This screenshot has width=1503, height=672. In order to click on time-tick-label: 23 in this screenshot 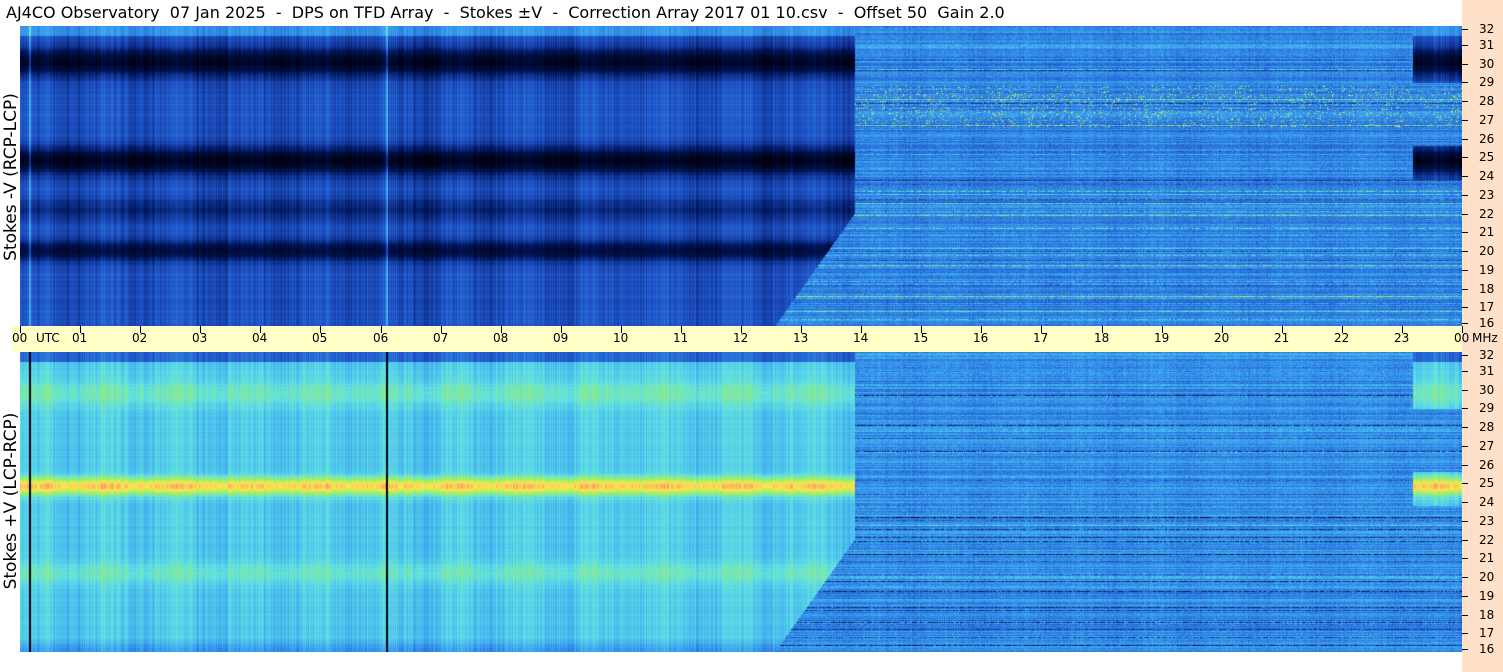, I will do `click(1402, 338)`.